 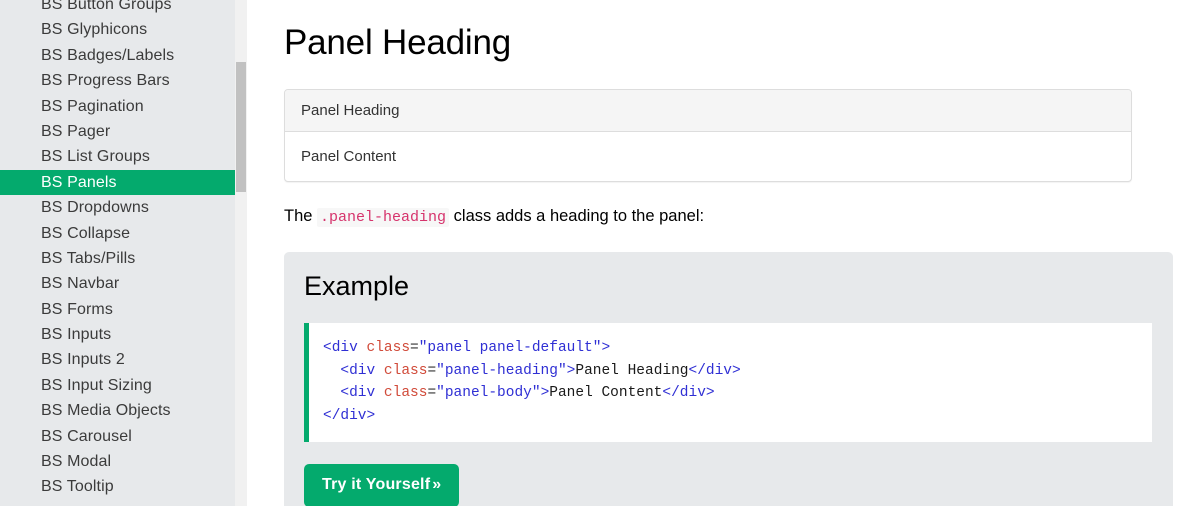 What do you see at coordinates (92, 106) in the screenshot?
I see `sidebar-item-label: BS Pagination` at bounding box center [92, 106].